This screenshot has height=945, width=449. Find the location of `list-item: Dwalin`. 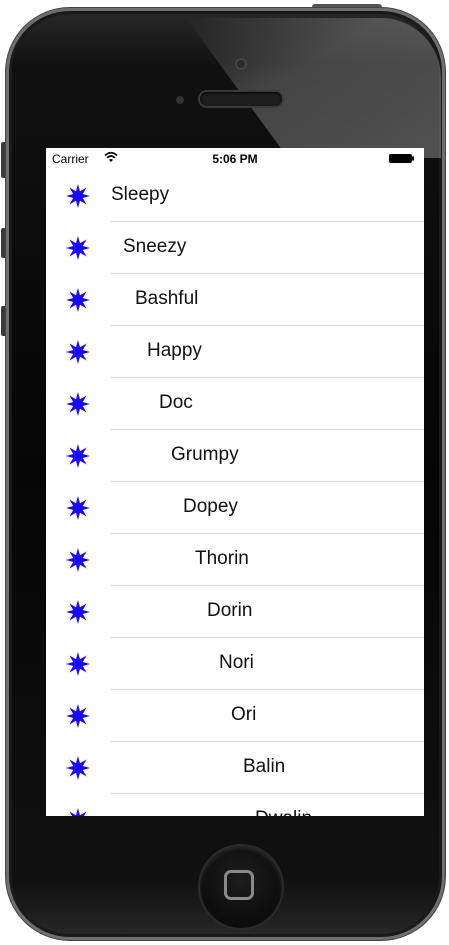

list-item: Dwalin is located at coordinates (235, 805).